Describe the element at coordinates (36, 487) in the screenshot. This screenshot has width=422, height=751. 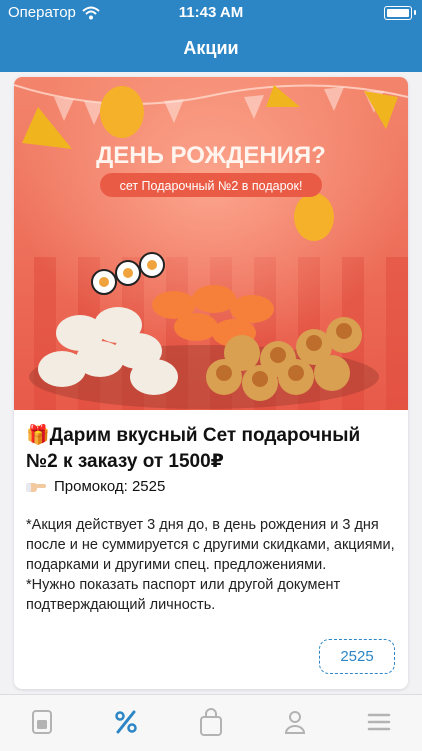
I see `pointing-hand-icon` at that location.